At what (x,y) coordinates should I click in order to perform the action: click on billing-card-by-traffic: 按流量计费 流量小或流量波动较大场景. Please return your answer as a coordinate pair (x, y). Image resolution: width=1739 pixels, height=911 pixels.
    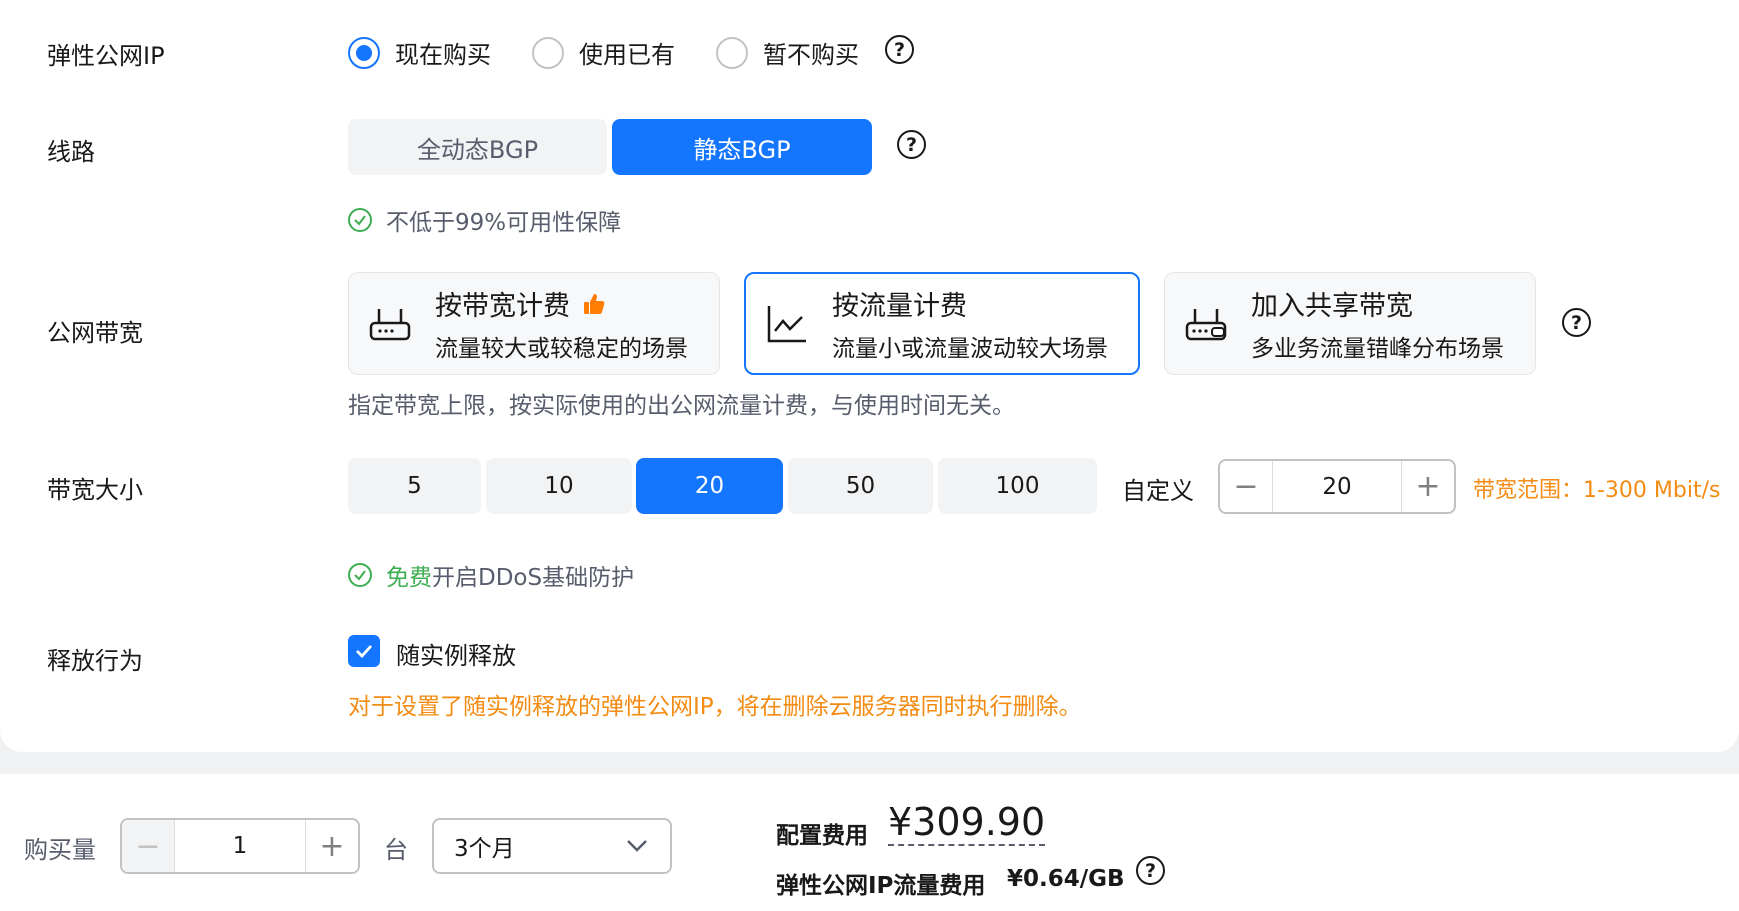
    Looking at the image, I should click on (942, 323).